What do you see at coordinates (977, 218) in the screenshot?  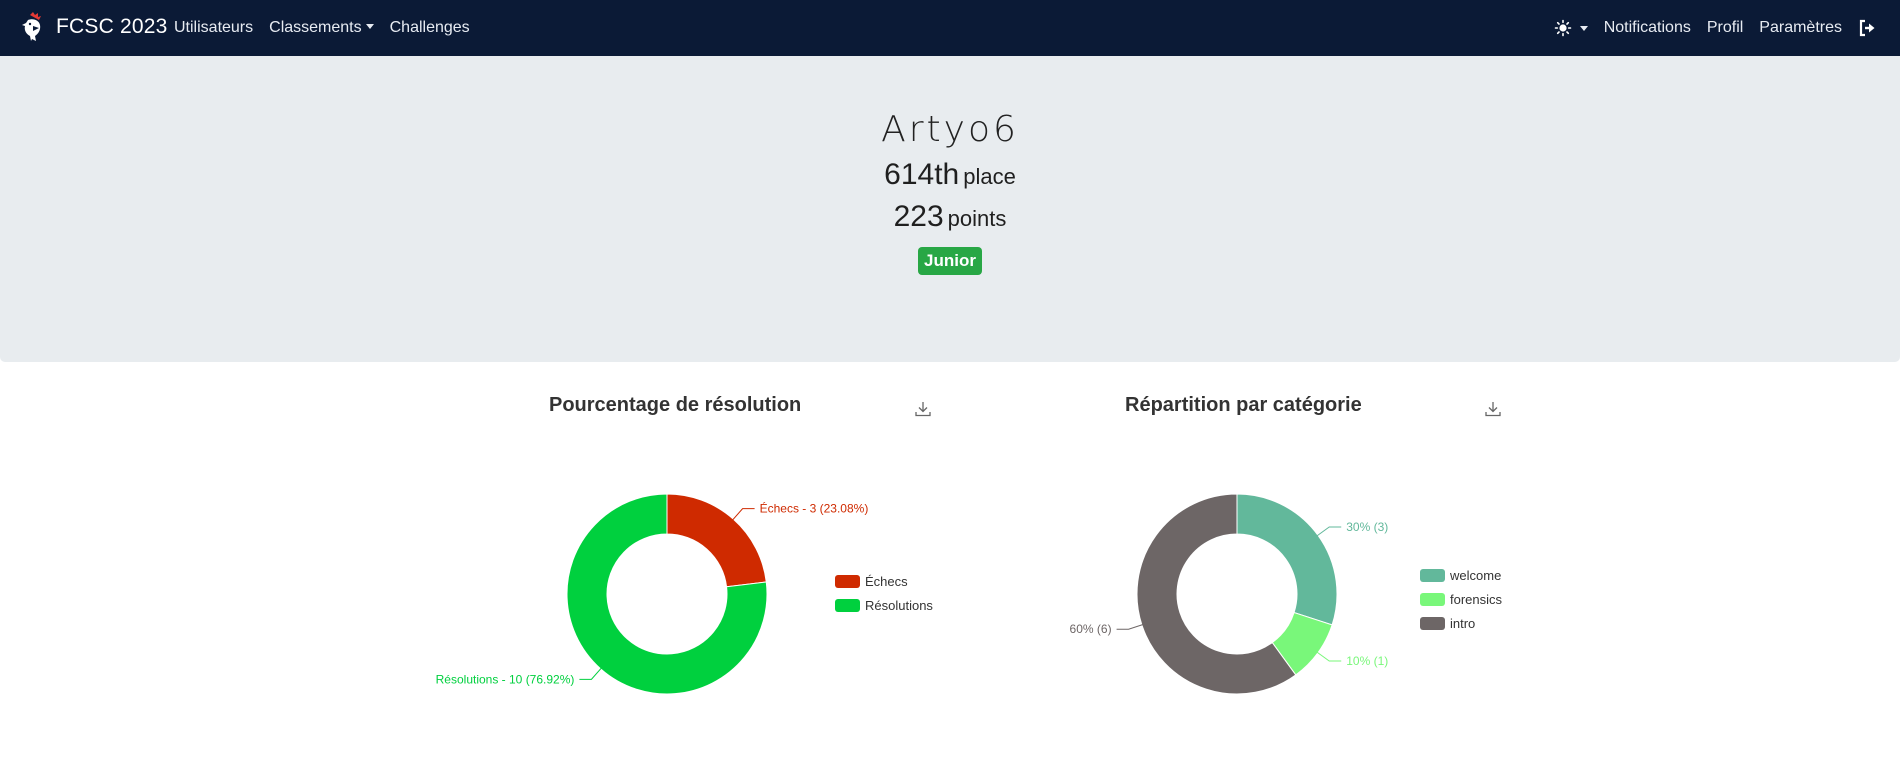 I see `points-label: points` at bounding box center [977, 218].